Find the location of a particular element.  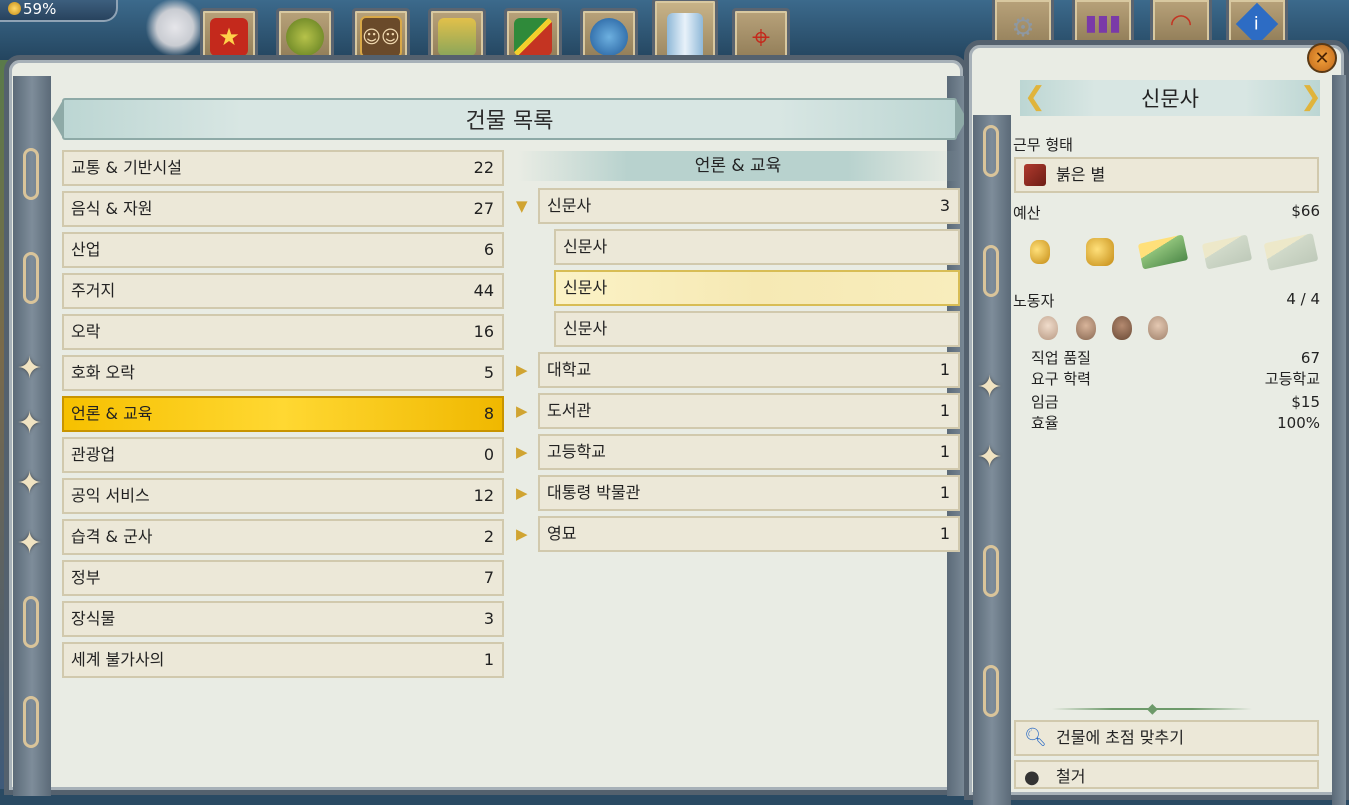

category-count: 22 is located at coordinates (483, 167).